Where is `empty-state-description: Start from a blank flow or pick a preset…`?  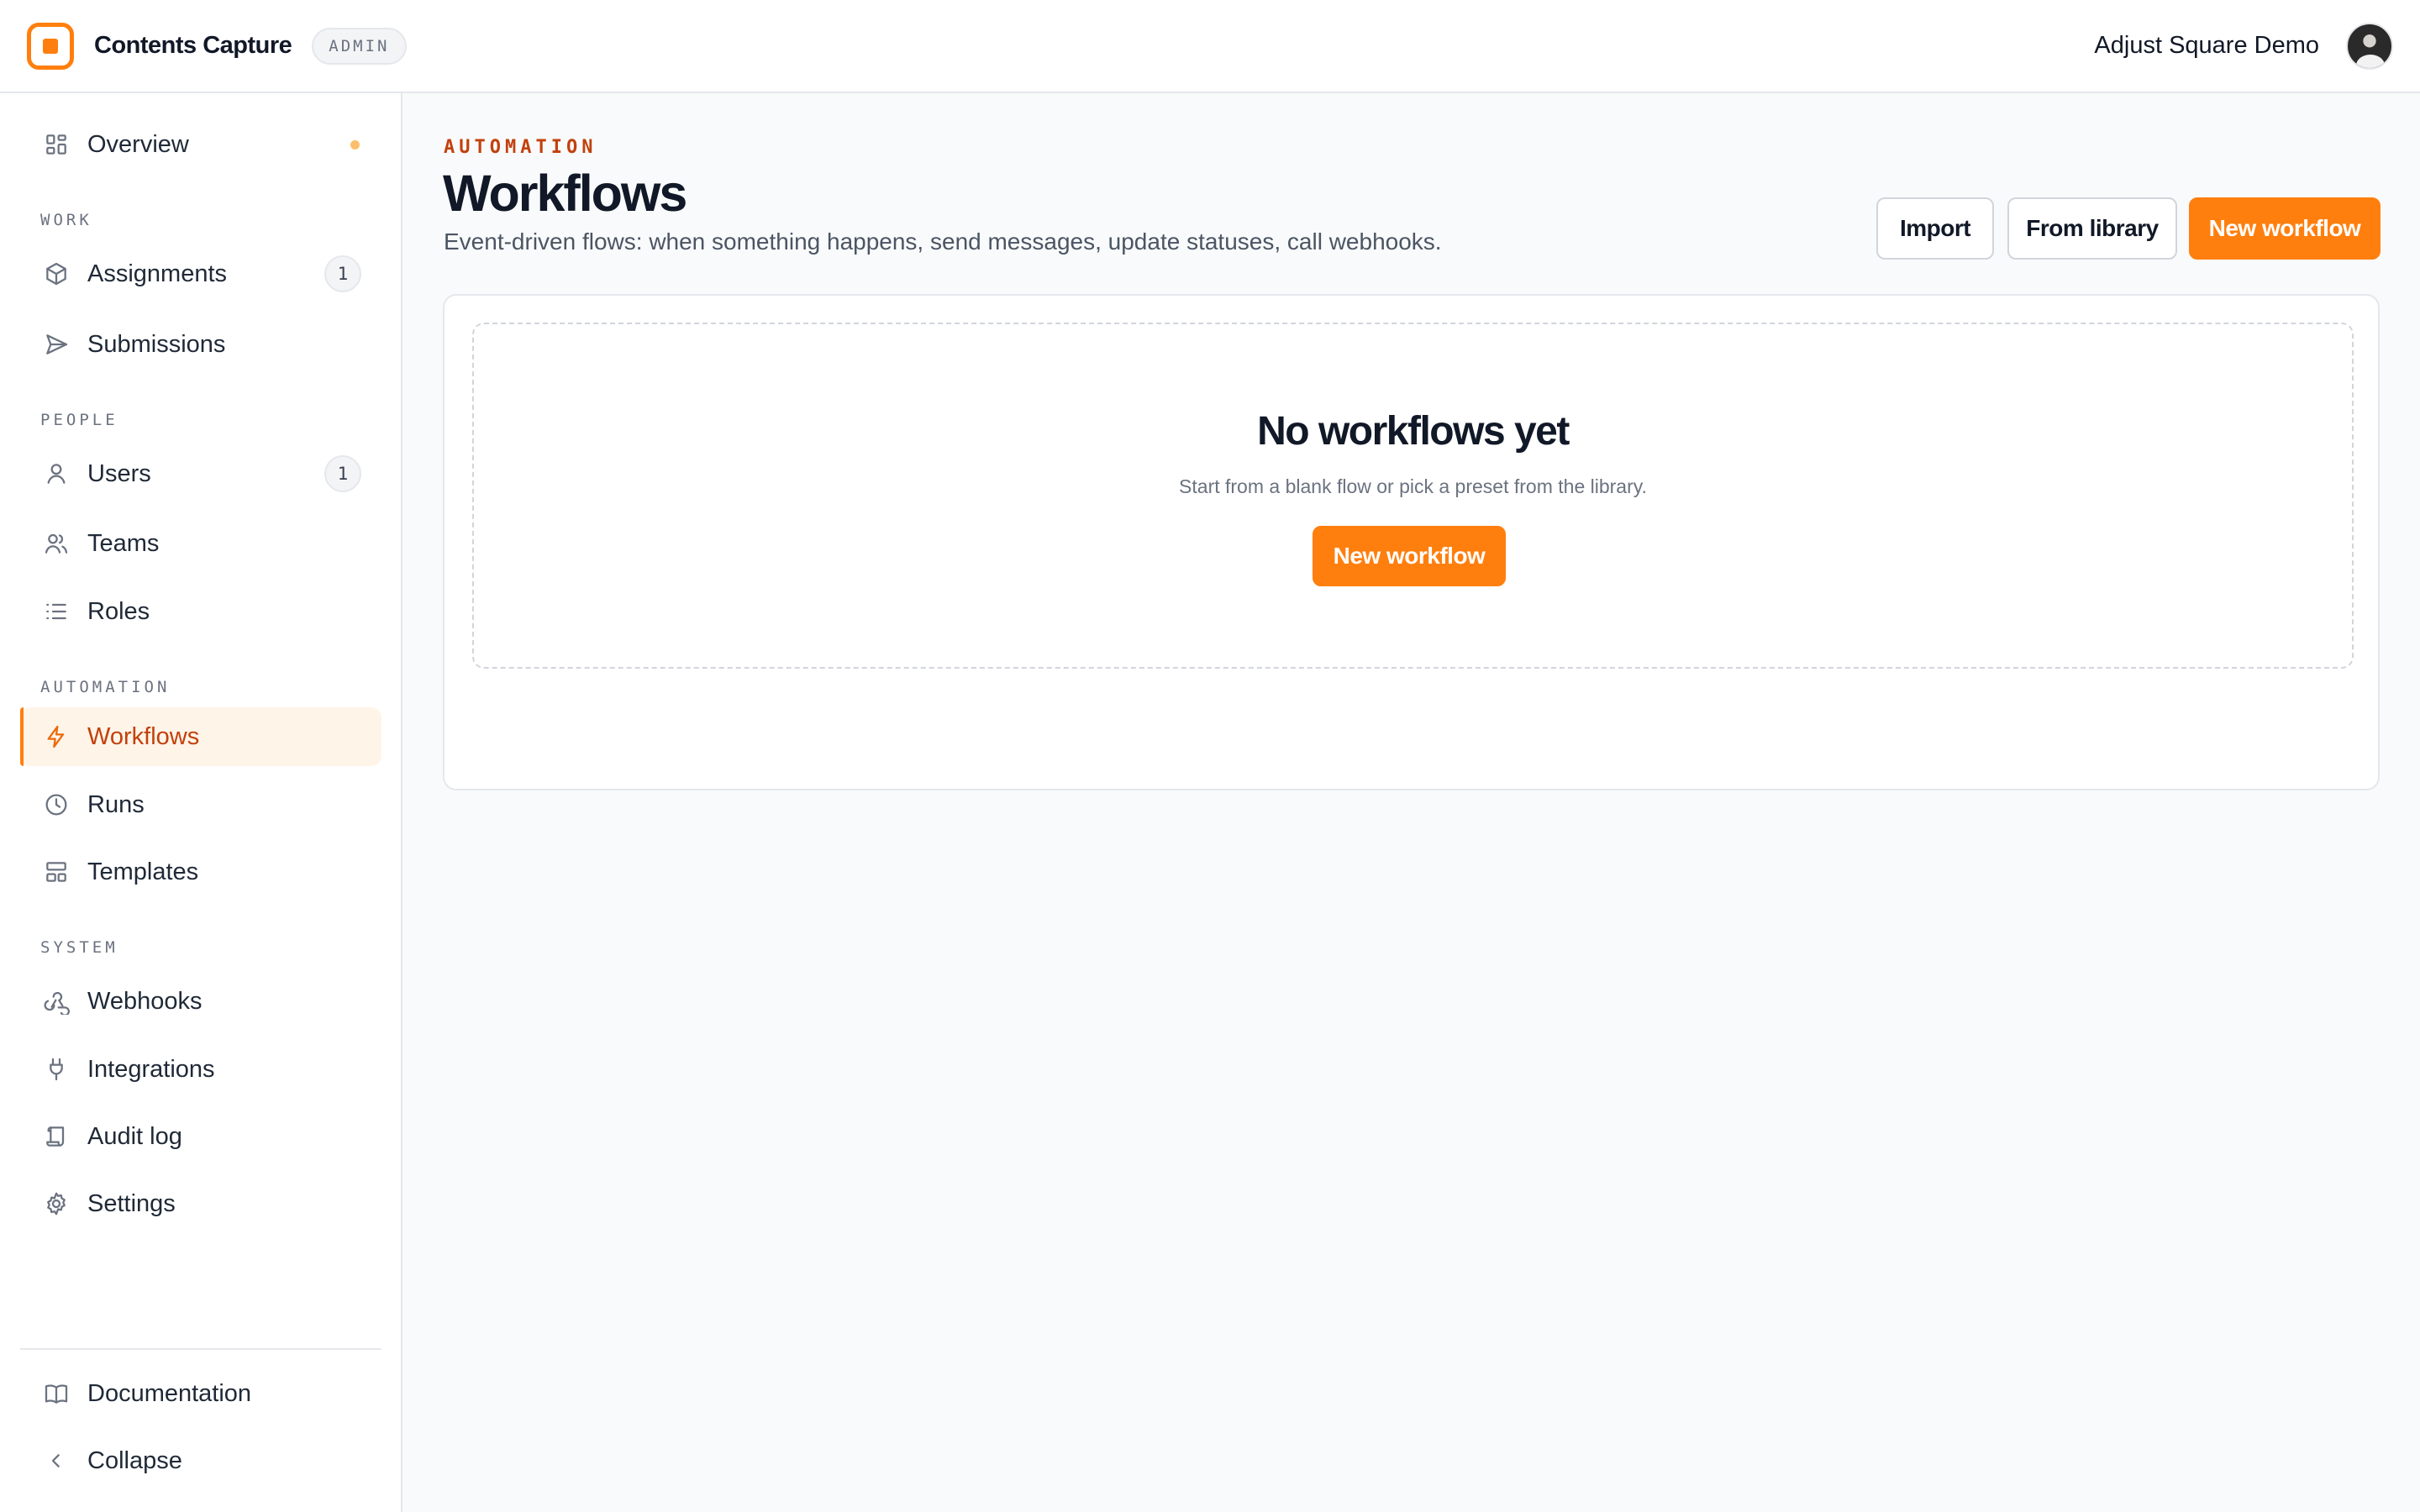
empty-state-description: Start from a blank flow or pick a preset… is located at coordinates (1413, 486).